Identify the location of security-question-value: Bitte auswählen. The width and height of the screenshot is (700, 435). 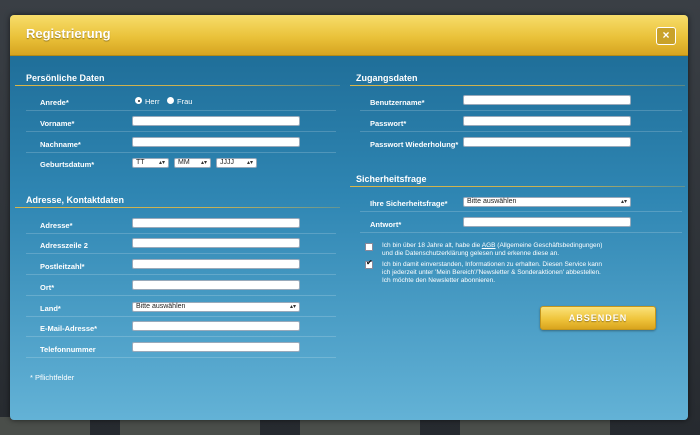
(492, 201).